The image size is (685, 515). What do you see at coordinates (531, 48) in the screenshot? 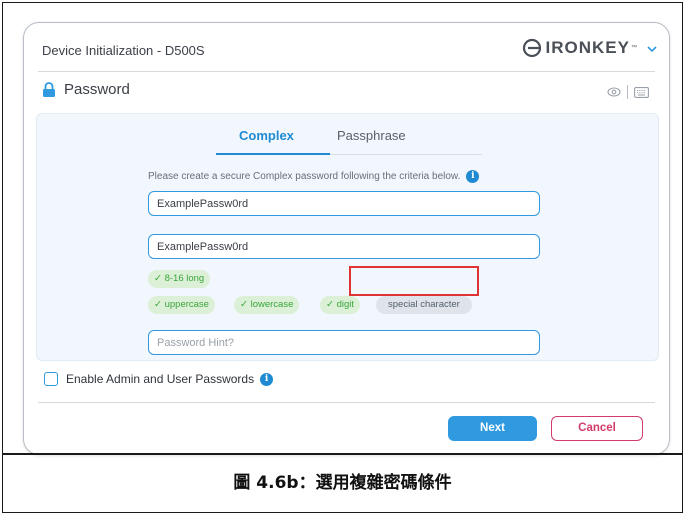
I see `ironkey-logo-icon` at bounding box center [531, 48].